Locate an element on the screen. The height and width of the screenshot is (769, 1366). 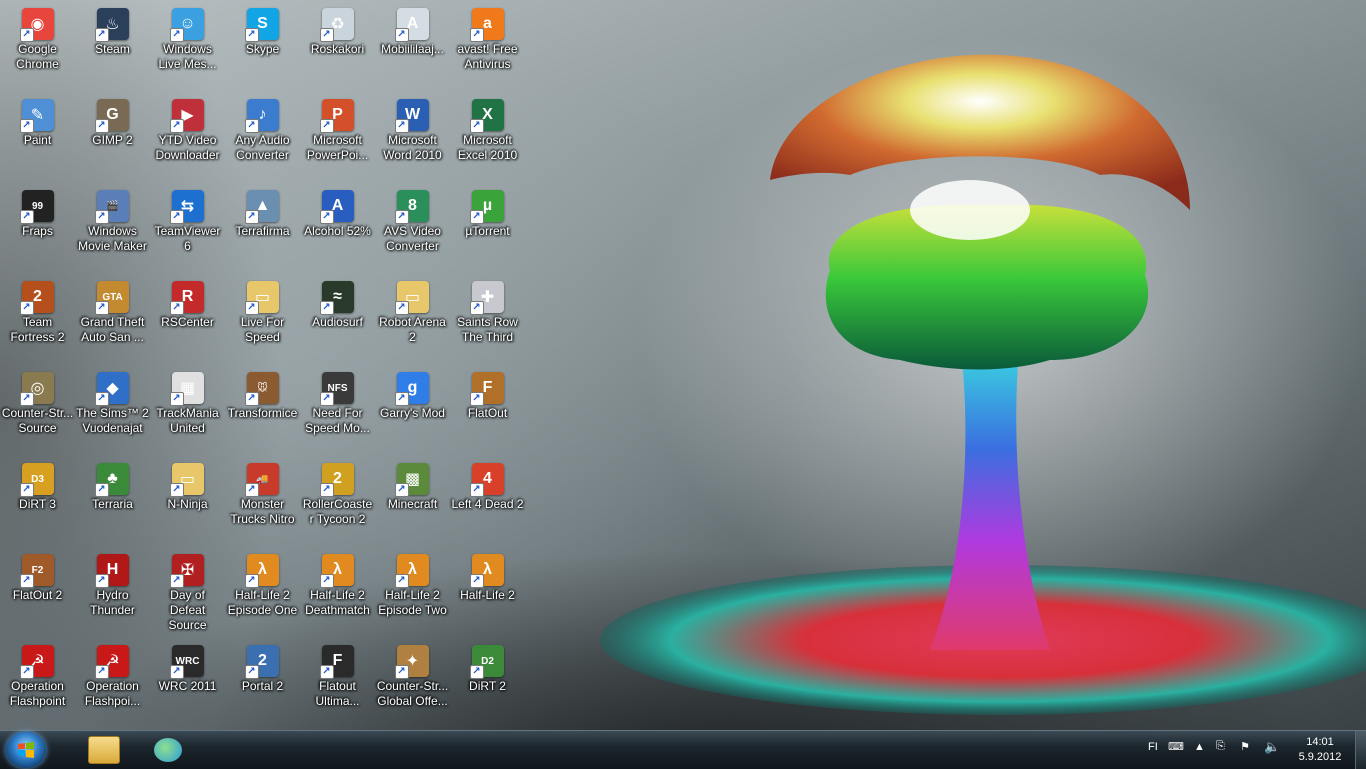
desktop-icon: F2 ↗ FlatOut 2 is located at coordinates (37, 593).